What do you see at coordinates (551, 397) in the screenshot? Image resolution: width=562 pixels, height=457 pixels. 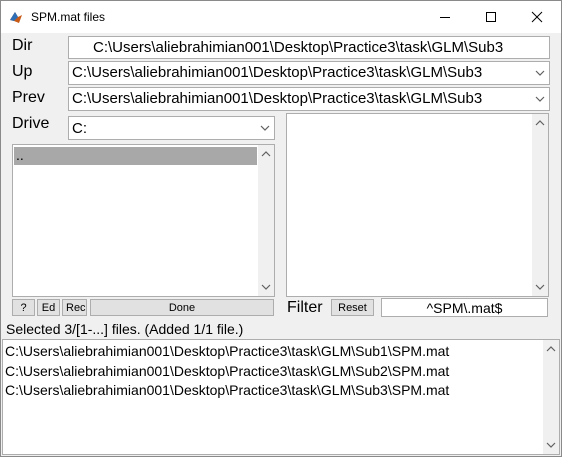 I see `selected-files-scrollbar` at bounding box center [551, 397].